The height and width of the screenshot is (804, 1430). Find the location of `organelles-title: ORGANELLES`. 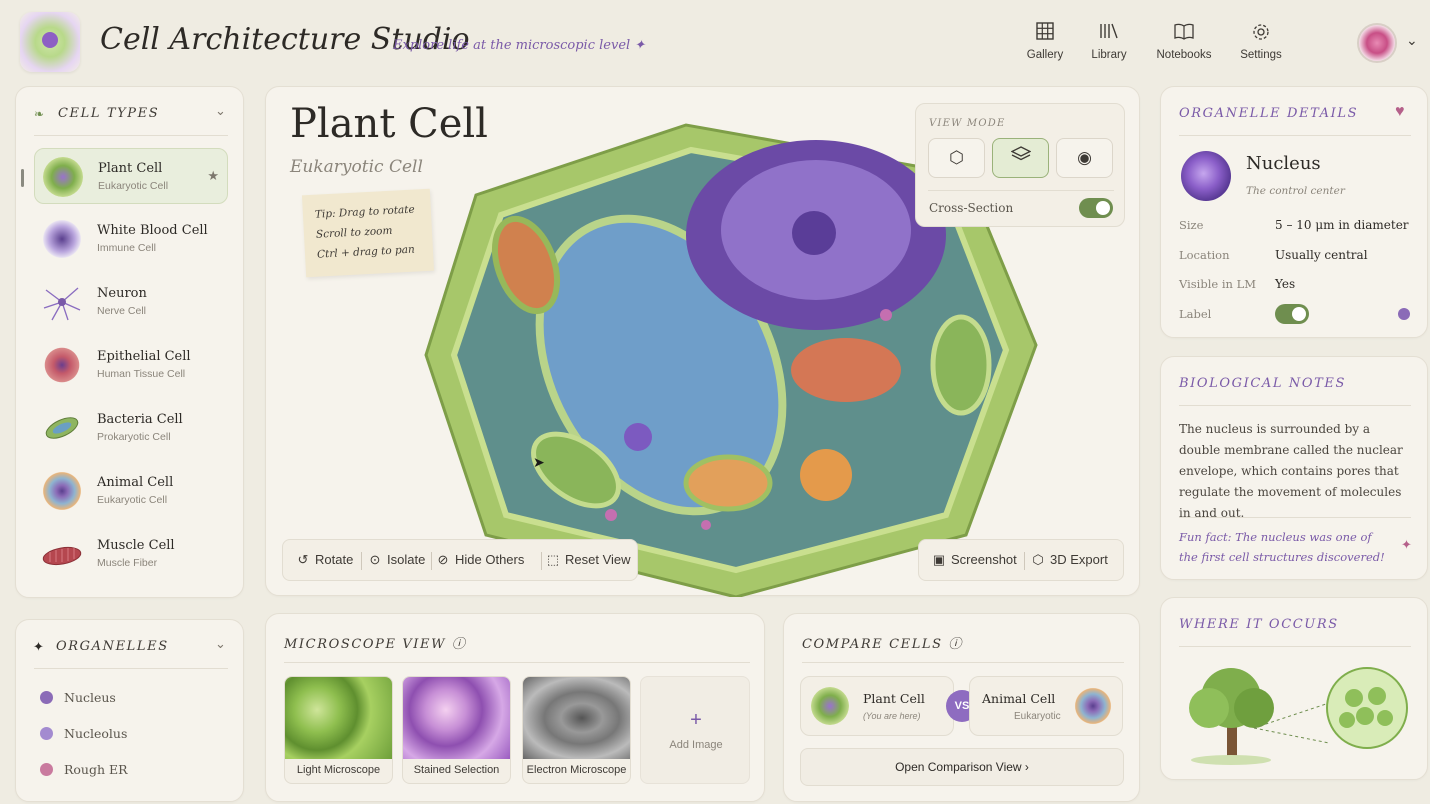

organelles-title: ORGANELLES is located at coordinates (112, 646).